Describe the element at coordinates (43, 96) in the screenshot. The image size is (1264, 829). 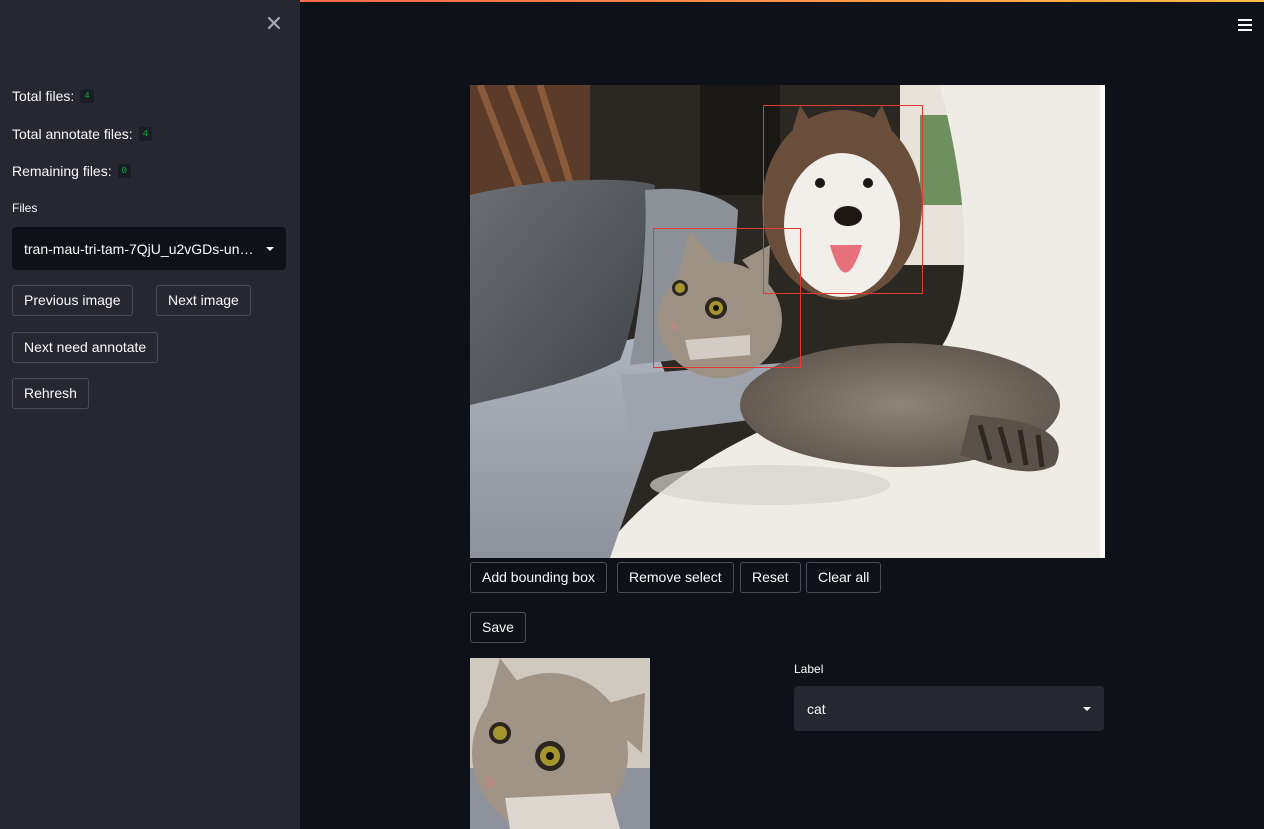
I see `stat-label: Total files:` at that location.